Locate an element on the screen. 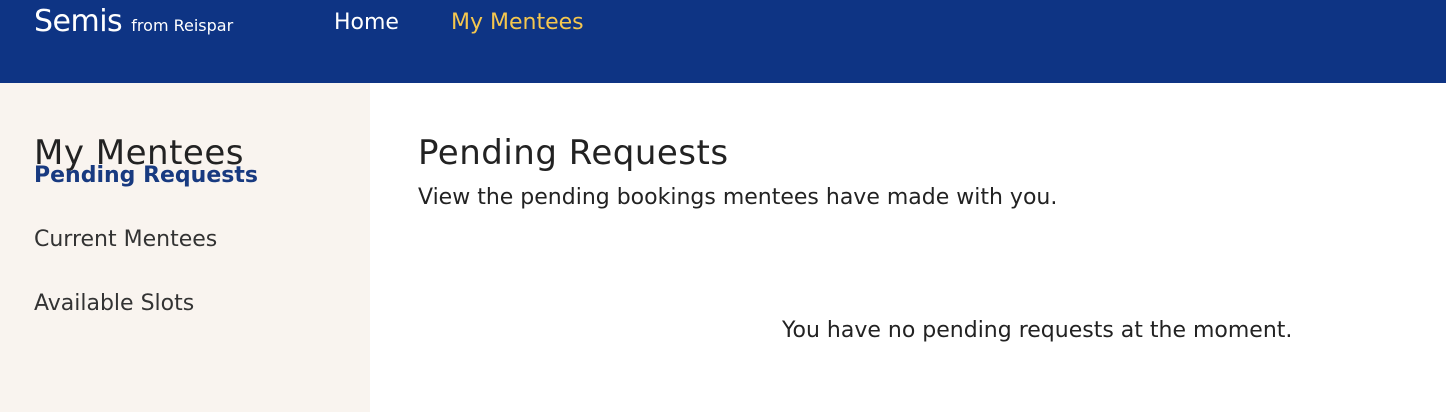 This screenshot has width=1446, height=412. sidebar-item-pending-requests: Pending Requests is located at coordinates (146, 175).